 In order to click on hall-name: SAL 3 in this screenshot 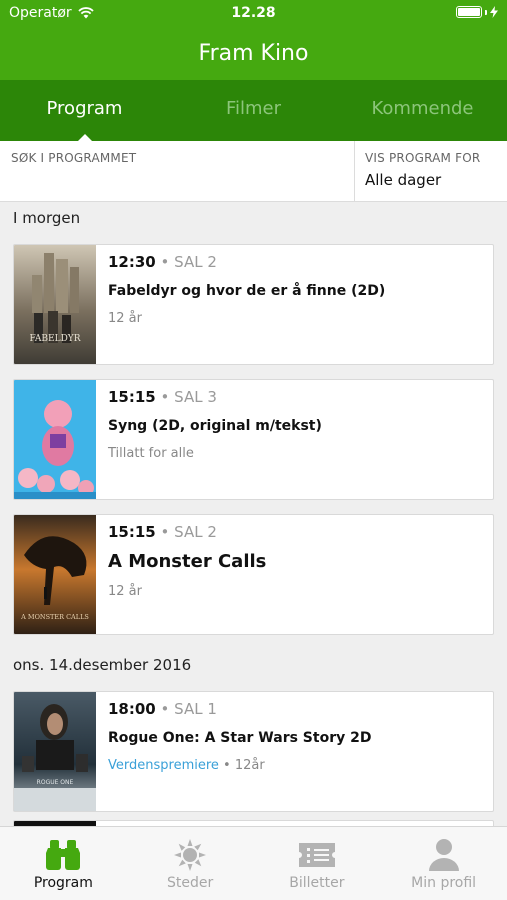, I will do `click(195, 397)`.